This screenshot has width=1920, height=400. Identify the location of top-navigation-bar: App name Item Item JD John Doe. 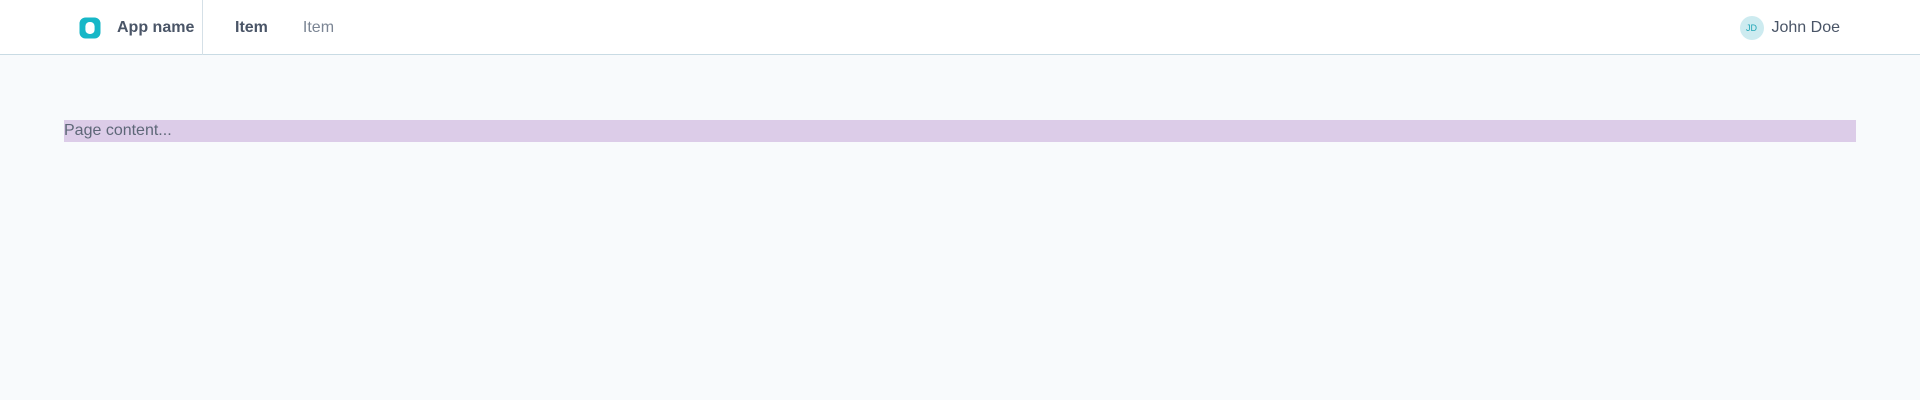
(960, 27).